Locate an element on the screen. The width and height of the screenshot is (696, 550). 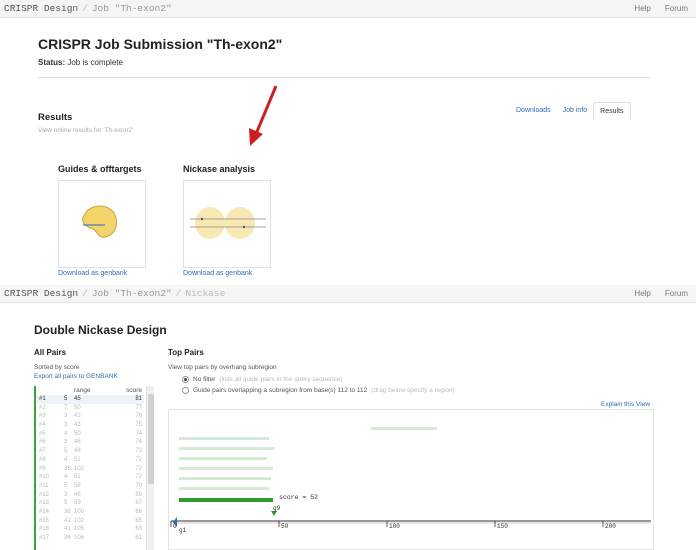
breadcrumb-current: Nickase is located at coordinates (205, 293).